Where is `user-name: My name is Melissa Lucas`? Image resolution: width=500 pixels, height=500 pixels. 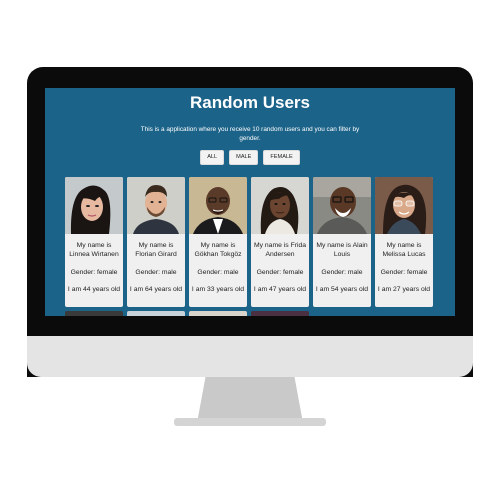
user-name: My name is Melissa Lucas is located at coordinates (404, 250).